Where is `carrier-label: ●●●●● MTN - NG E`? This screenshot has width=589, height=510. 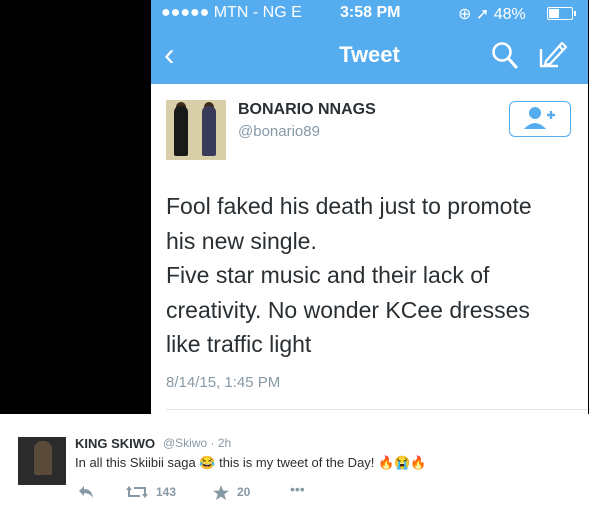 carrier-label: ●●●●● MTN - NG E is located at coordinates (231, 12).